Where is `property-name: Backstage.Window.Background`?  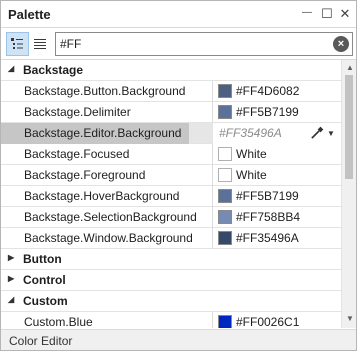
property-name: Backstage.Window.Background is located at coordinates (108, 238).